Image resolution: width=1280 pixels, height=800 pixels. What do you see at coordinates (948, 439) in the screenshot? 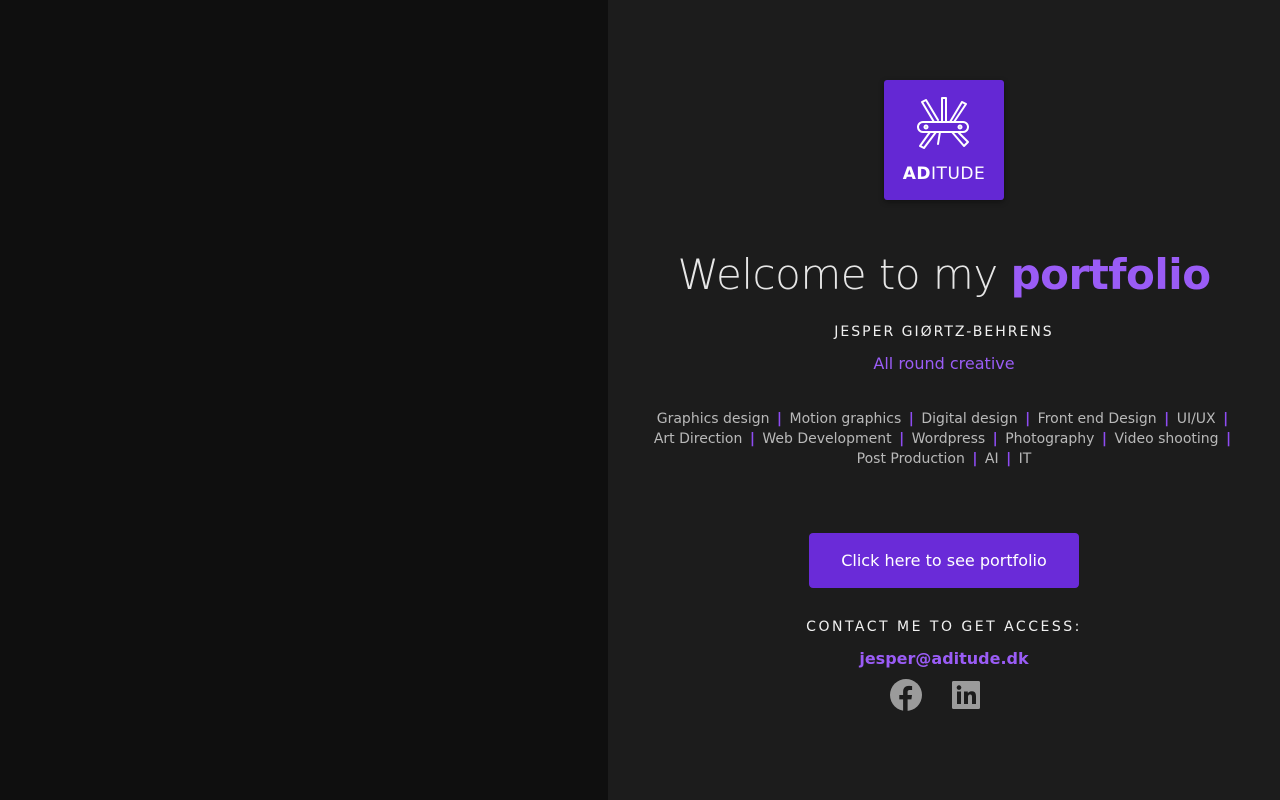
I see `skill-item: Wordpress` at bounding box center [948, 439].